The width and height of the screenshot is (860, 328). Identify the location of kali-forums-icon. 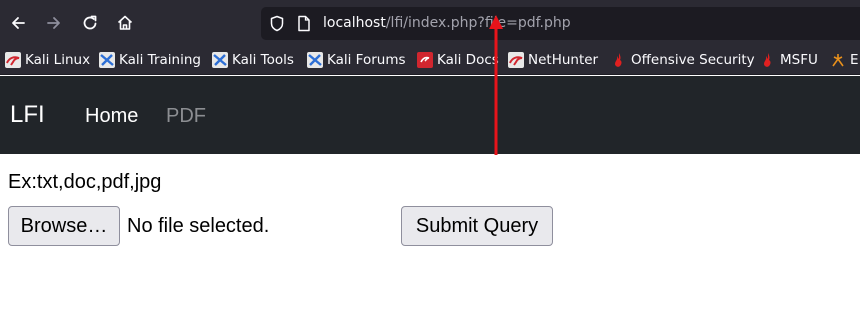
(315, 60).